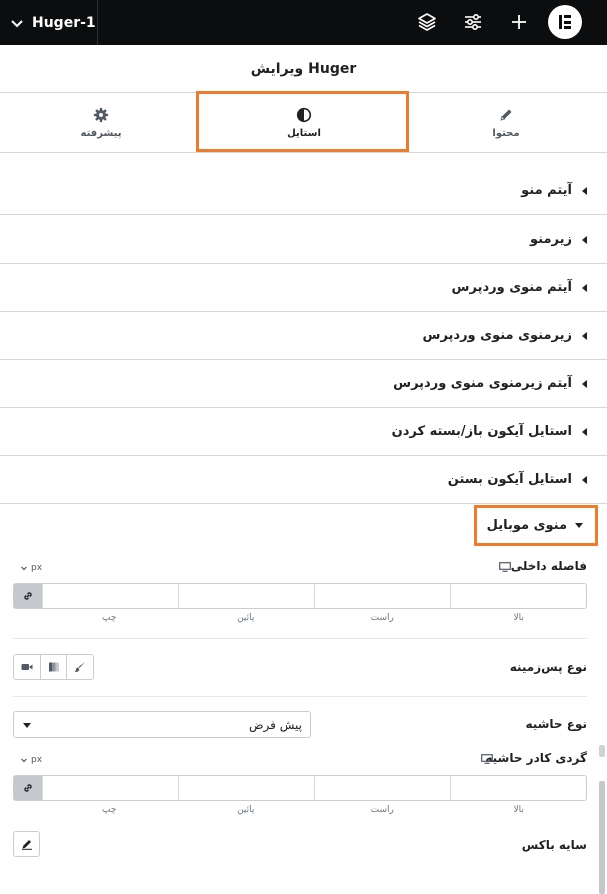 This screenshot has width=607, height=894. What do you see at coordinates (303, 432) in the screenshot?
I see `section-toggle-icon-style: استایل آیکون باز/بسته کردن` at bounding box center [303, 432].